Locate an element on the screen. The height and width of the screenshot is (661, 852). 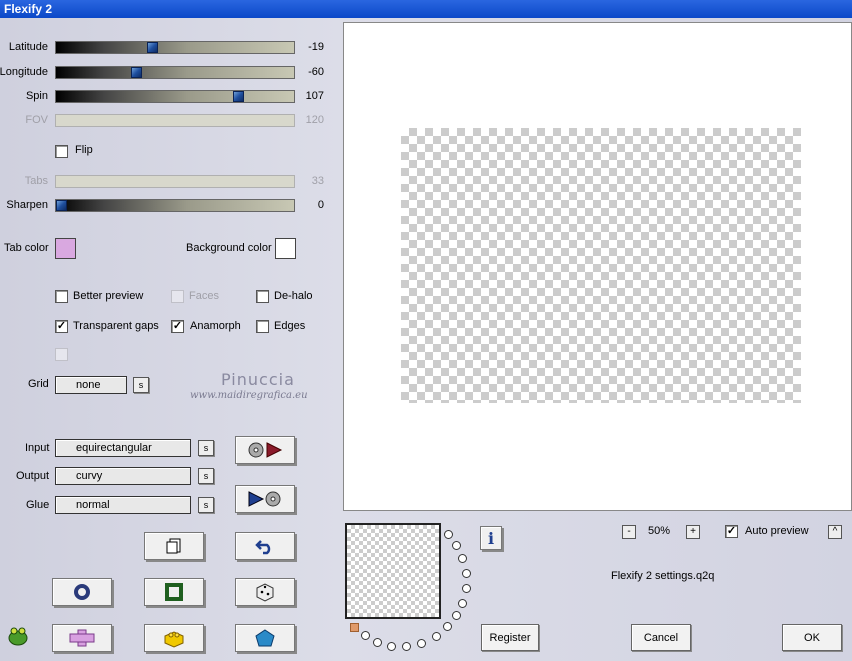
watermark-name: Pinuccia is located at coordinates (258, 379).